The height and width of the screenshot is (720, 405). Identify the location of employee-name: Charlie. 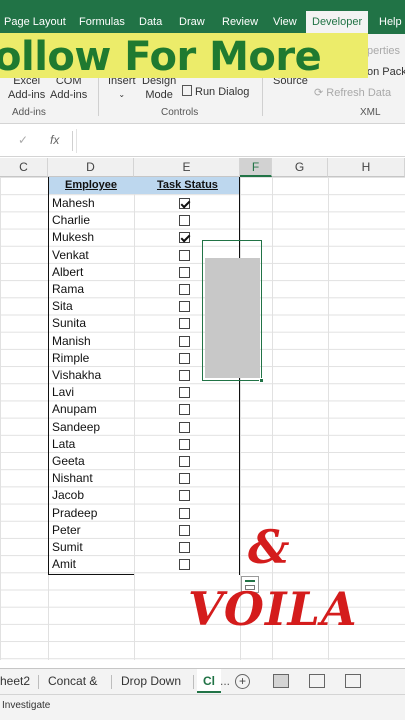
(71, 220).